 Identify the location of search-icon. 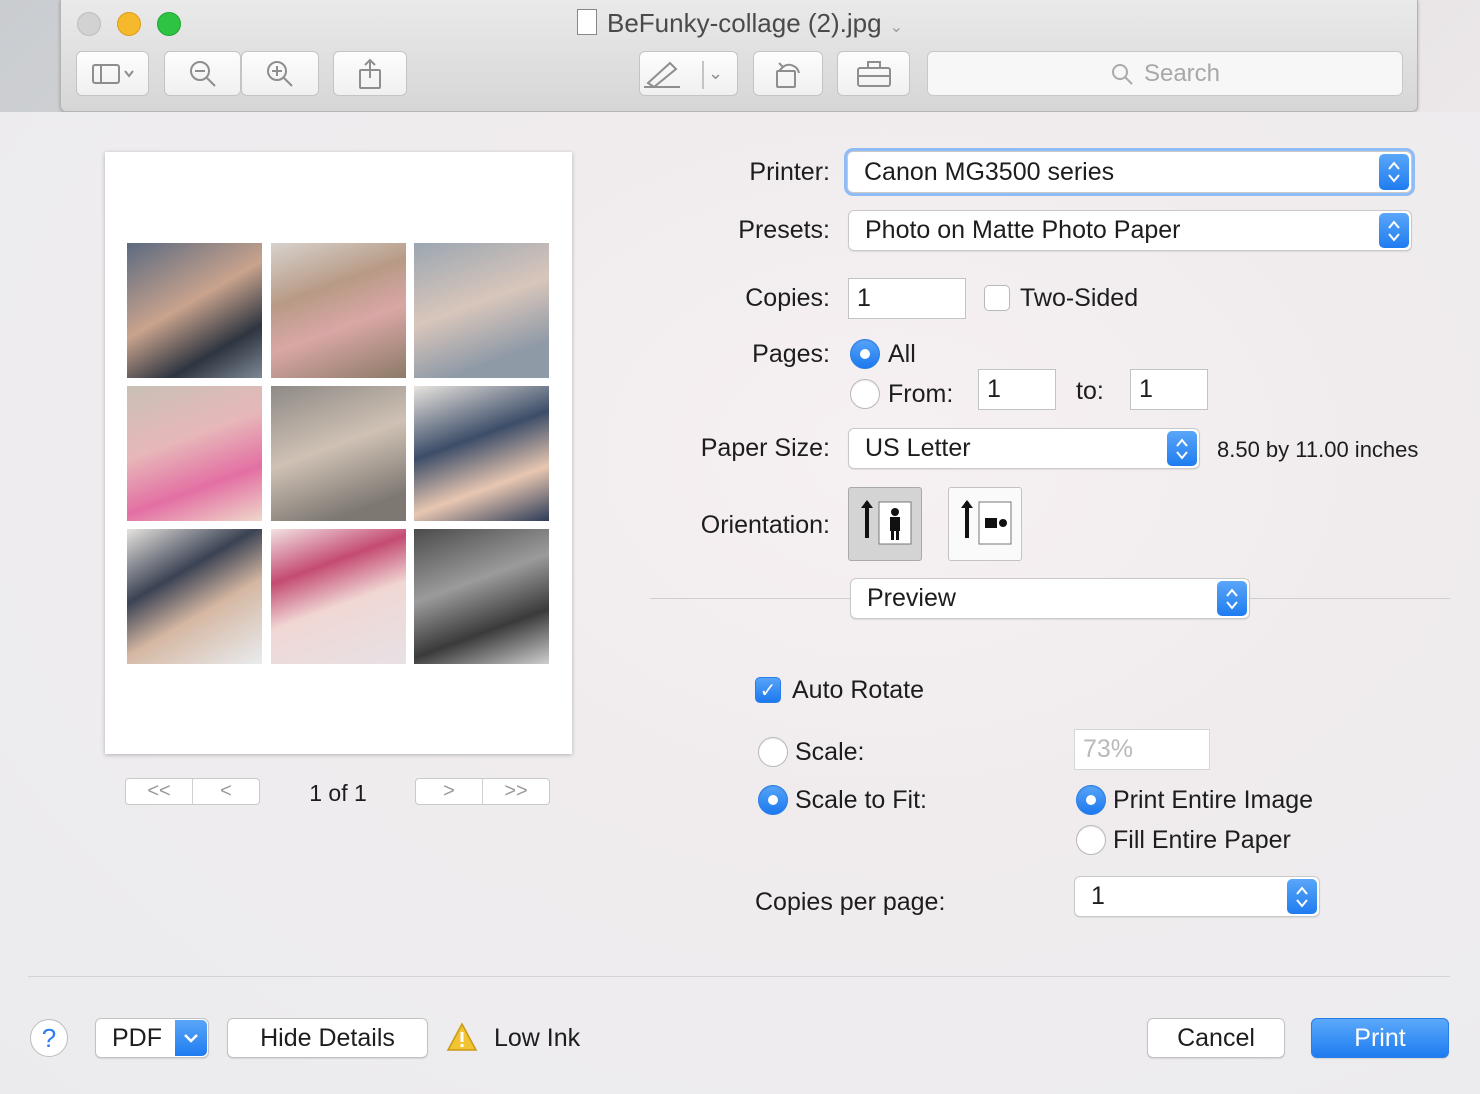
(1122, 74).